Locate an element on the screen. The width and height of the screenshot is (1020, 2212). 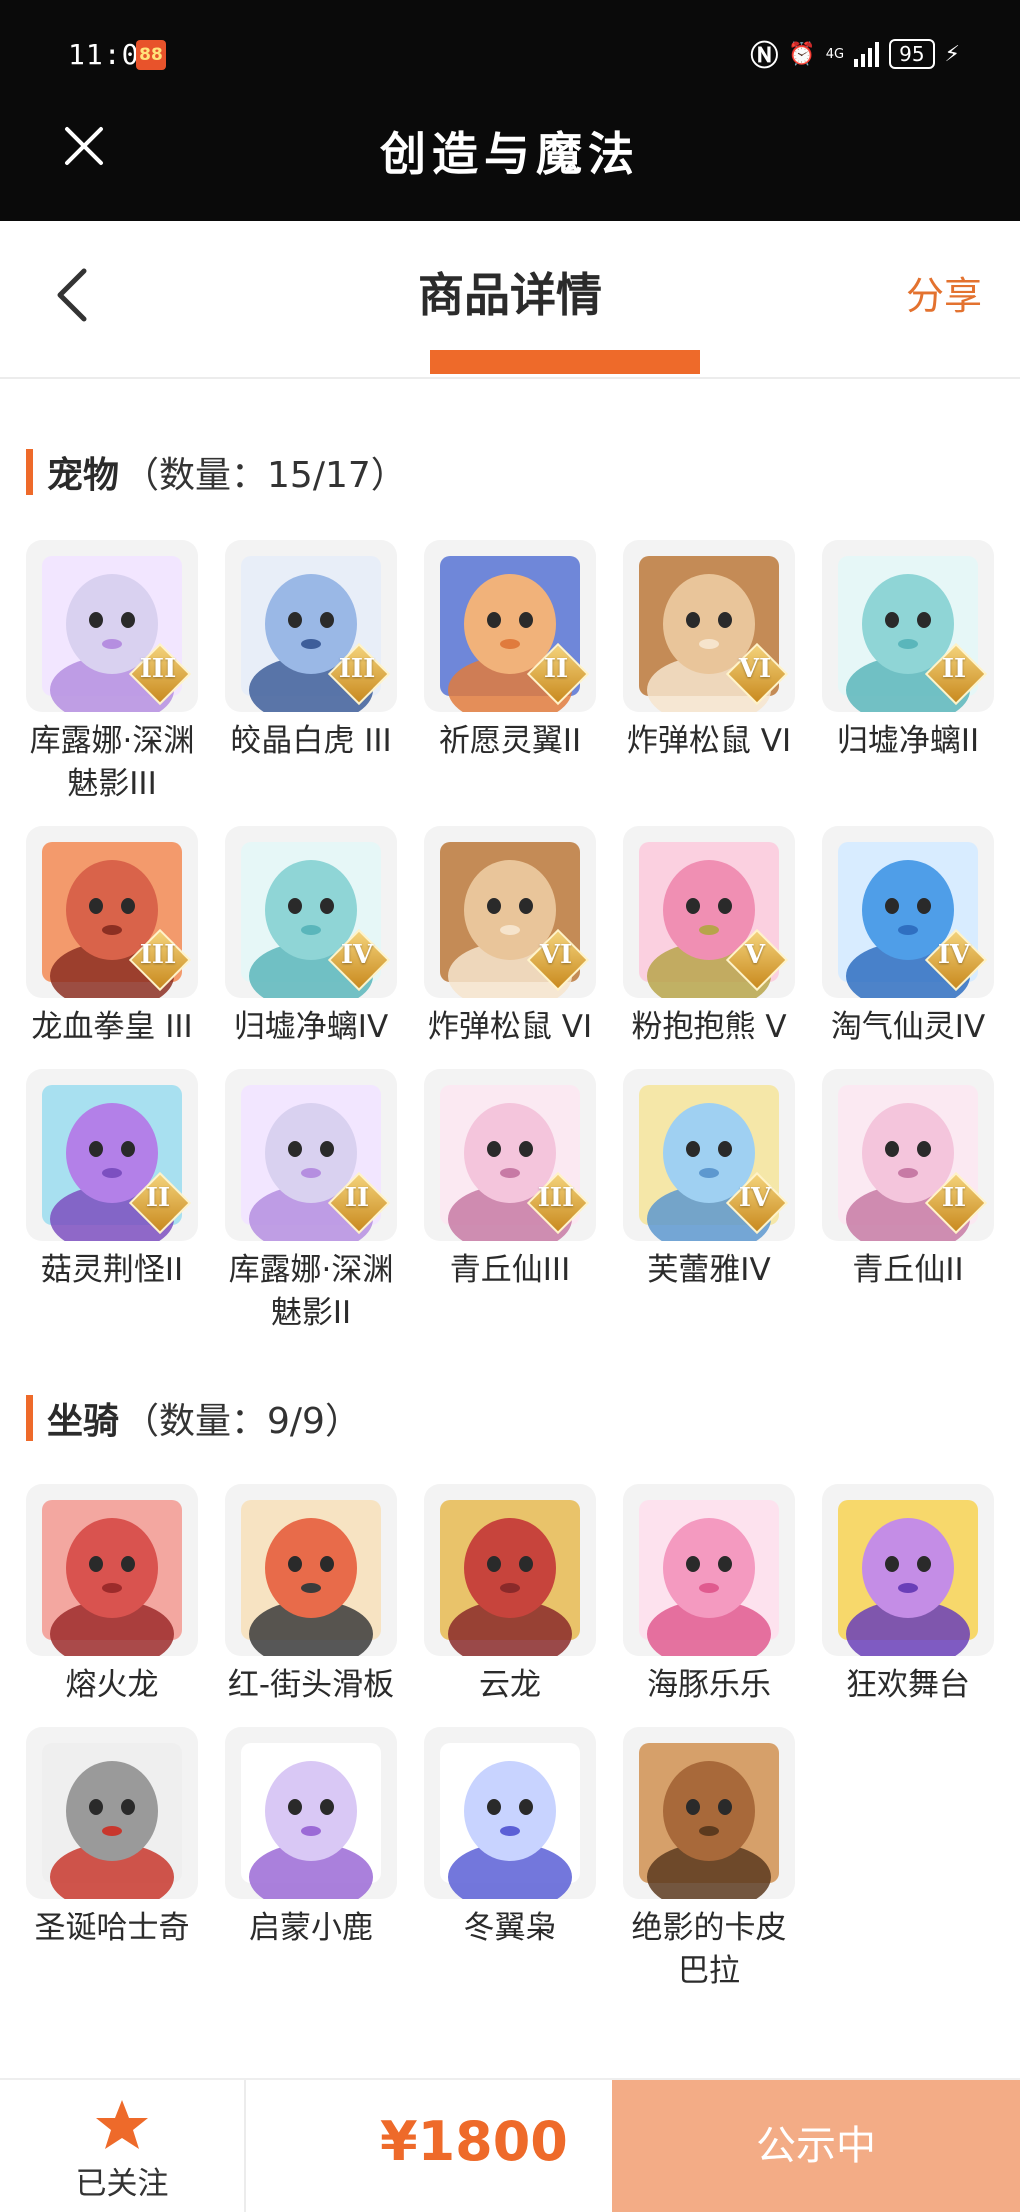
pet-item: III 皎晶白虎 III is located at coordinates (311, 673).